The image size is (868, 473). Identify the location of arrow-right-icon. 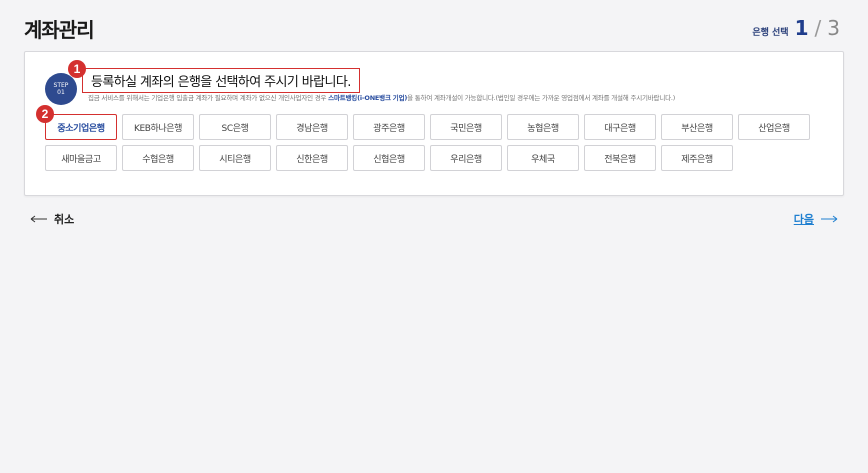
(829, 219).